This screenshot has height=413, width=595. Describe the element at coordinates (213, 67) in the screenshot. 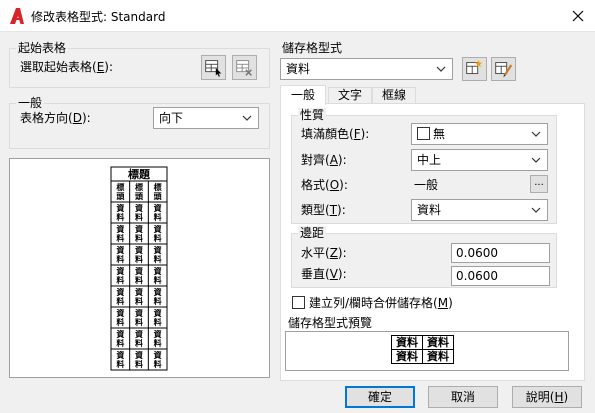

I see `select-start-table-button` at that location.